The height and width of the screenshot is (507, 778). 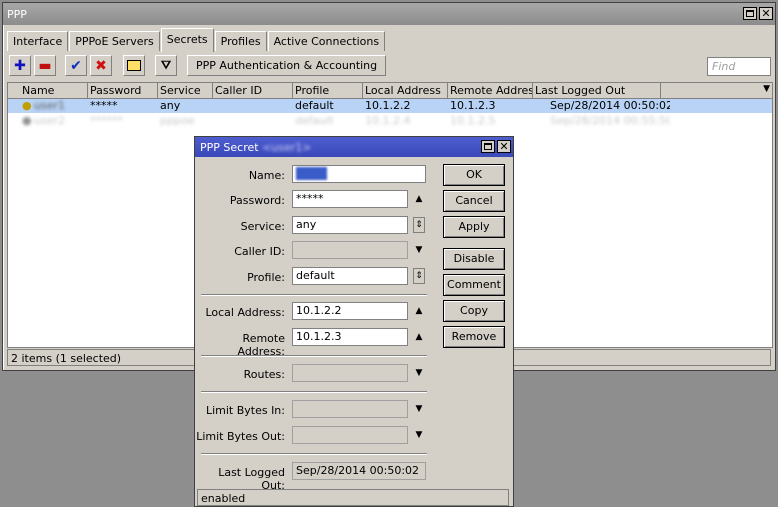 What do you see at coordinates (419, 337) in the screenshot?
I see `remote-address-up-arrow-icon: ▲` at bounding box center [419, 337].